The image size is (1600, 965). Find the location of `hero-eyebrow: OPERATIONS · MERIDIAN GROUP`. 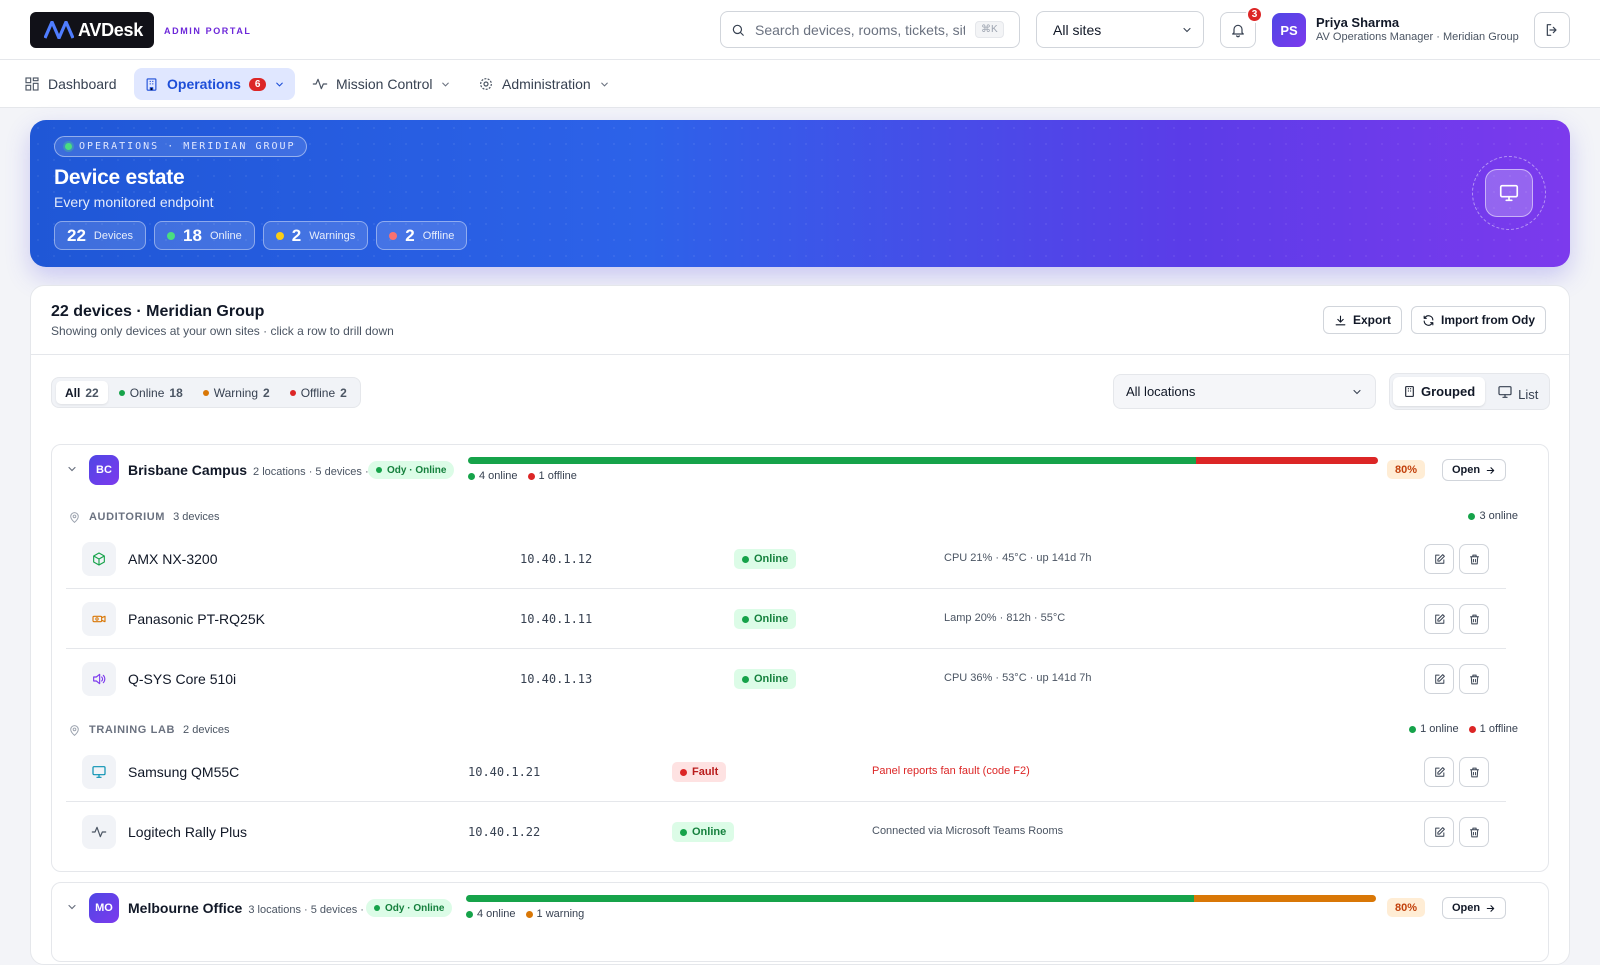

hero-eyebrow: OPERATIONS · MERIDIAN GROUP is located at coordinates (180, 146).